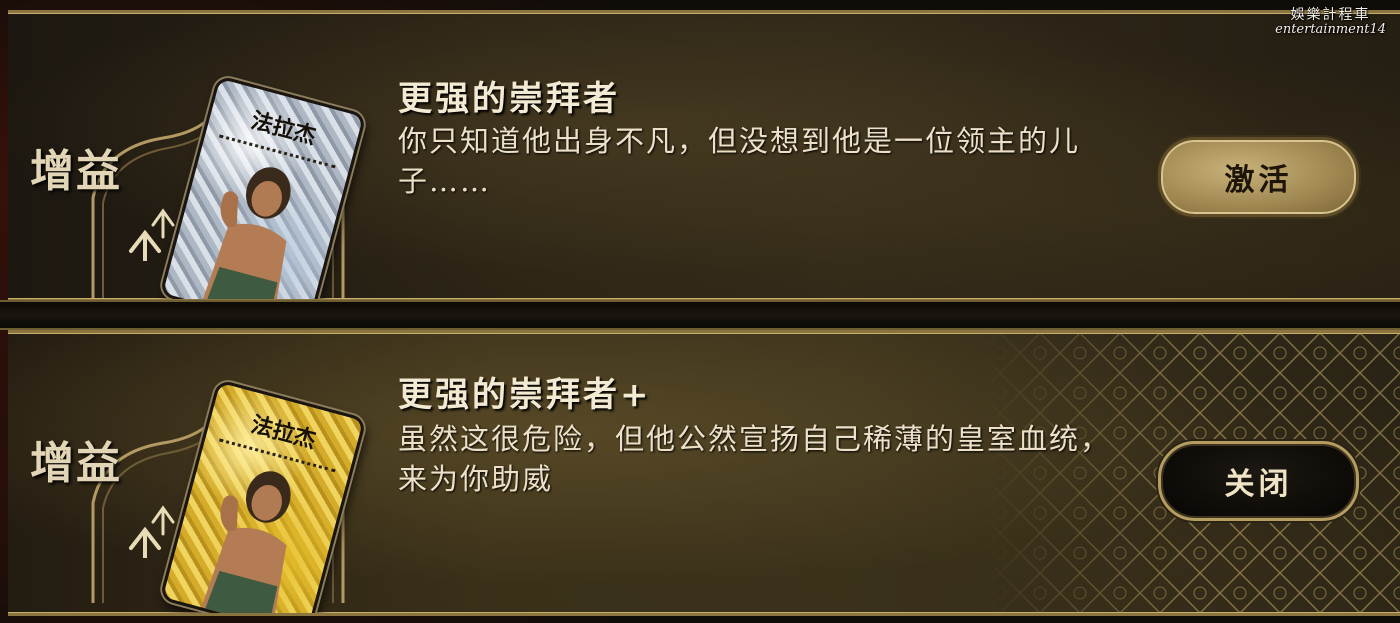 This screenshot has width=1400, height=623. Describe the element at coordinates (1258, 177) in the screenshot. I see `activate-button: 激活` at that location.